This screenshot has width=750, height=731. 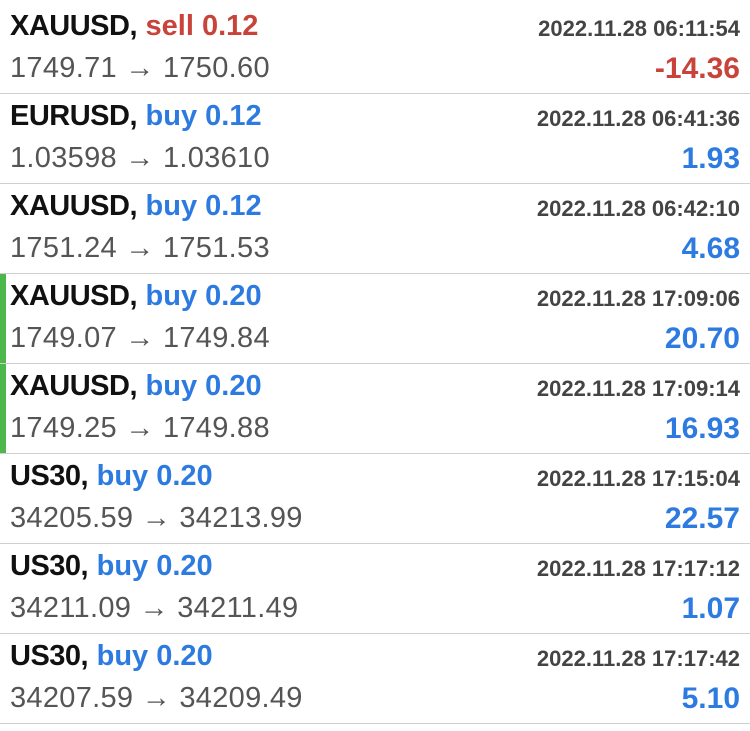 I want to click on trade-time: 2022.11.28 06:41:36, so click(x=638, y=118).